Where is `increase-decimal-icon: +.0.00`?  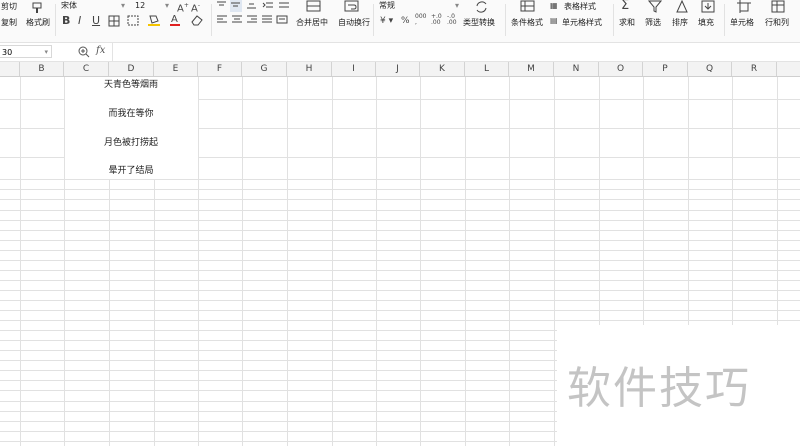 increase-decimal-icon: +.0.00 is located at coordinates (436, 20).